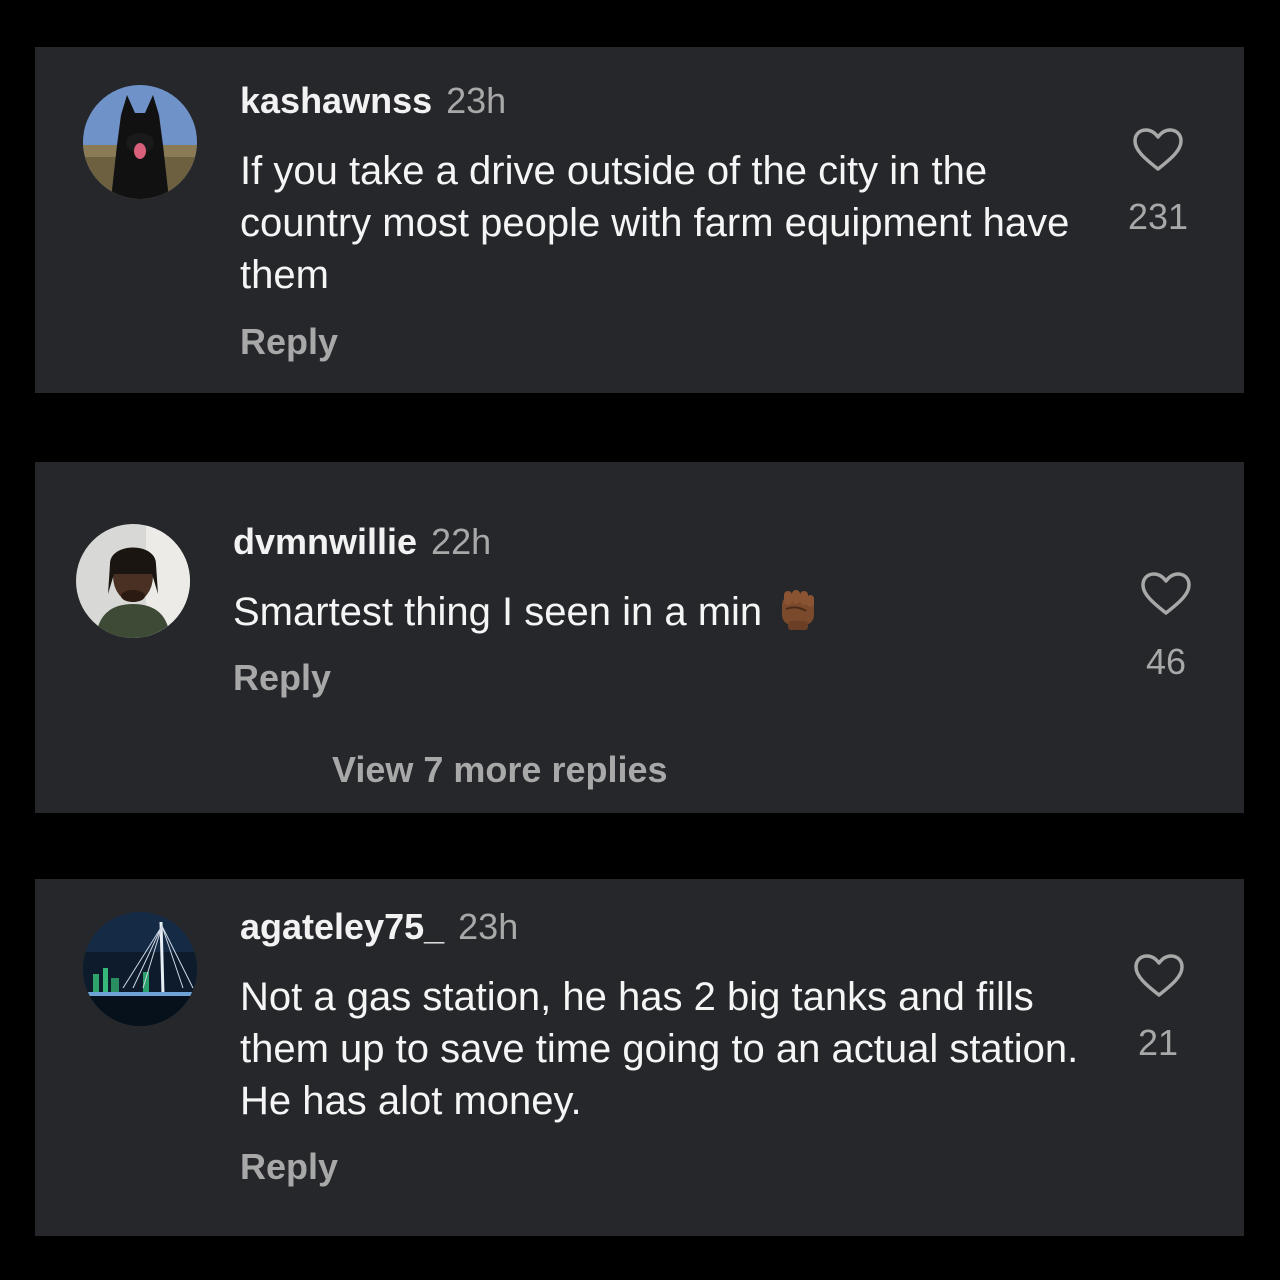 Image resolution: width=1280 pixels, height=1280 pixels. What do you see at coordinates (1158, 1042) in the screenshot?
I see `like-count: 21` at bounding box center [1158, 1042].